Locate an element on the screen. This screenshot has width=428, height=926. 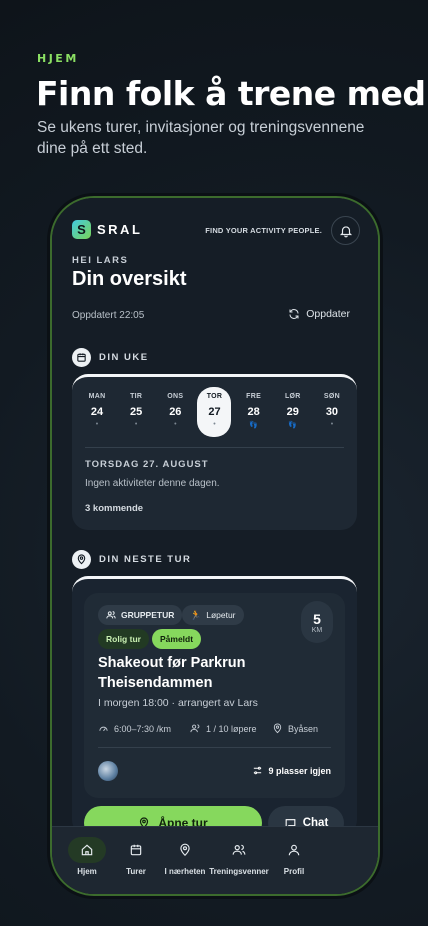
refresh-label: Oppdater is located at coordinates (328, 314).